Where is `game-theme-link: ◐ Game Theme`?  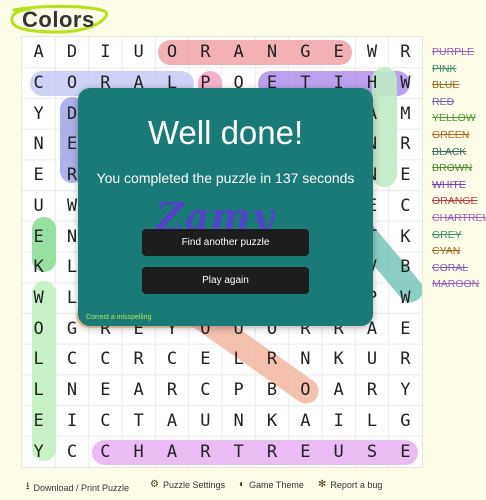 game-theme-link: ◐ Game Theme is located at coordinates (271, 484).